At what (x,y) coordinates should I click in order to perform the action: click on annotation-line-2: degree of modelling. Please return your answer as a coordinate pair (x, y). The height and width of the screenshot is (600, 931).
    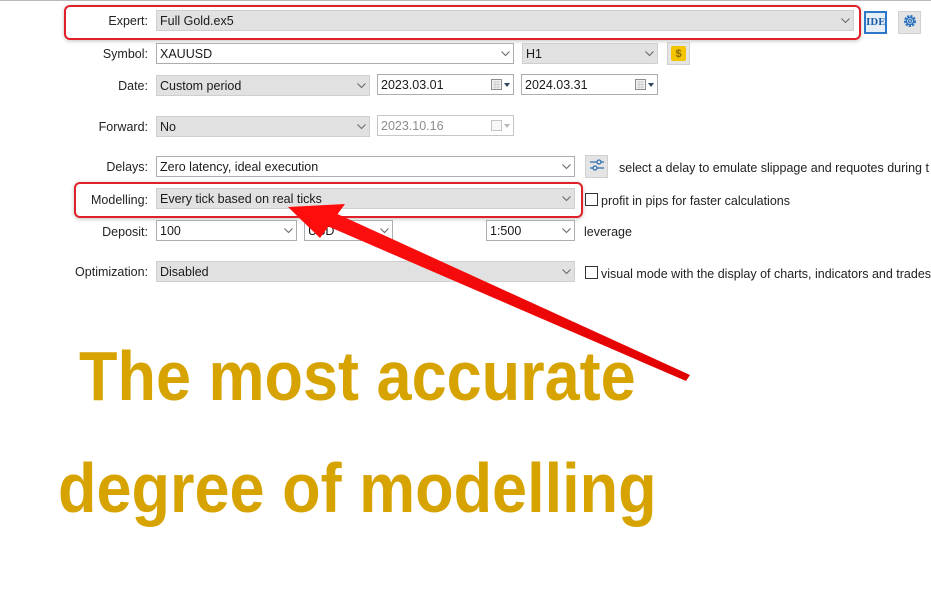
    Looking at the image, I should click on (357, 488).